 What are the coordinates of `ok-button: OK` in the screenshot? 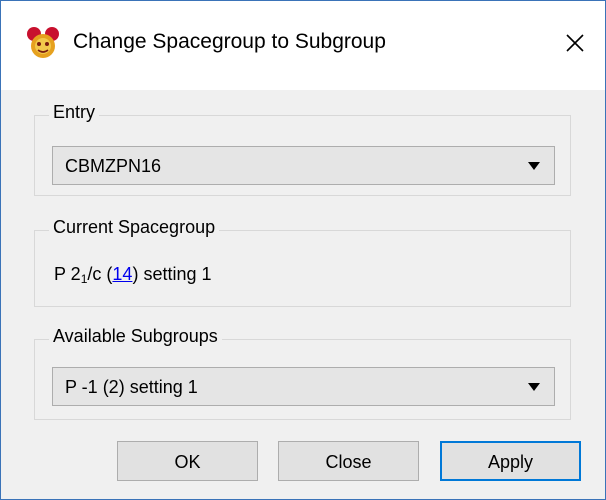 It's located at (187, 461).